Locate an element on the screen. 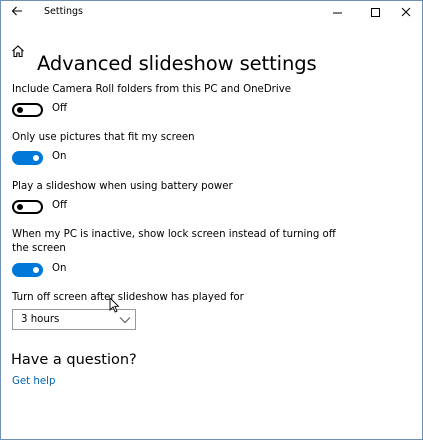  close-button is located at coordinates (405, 13).